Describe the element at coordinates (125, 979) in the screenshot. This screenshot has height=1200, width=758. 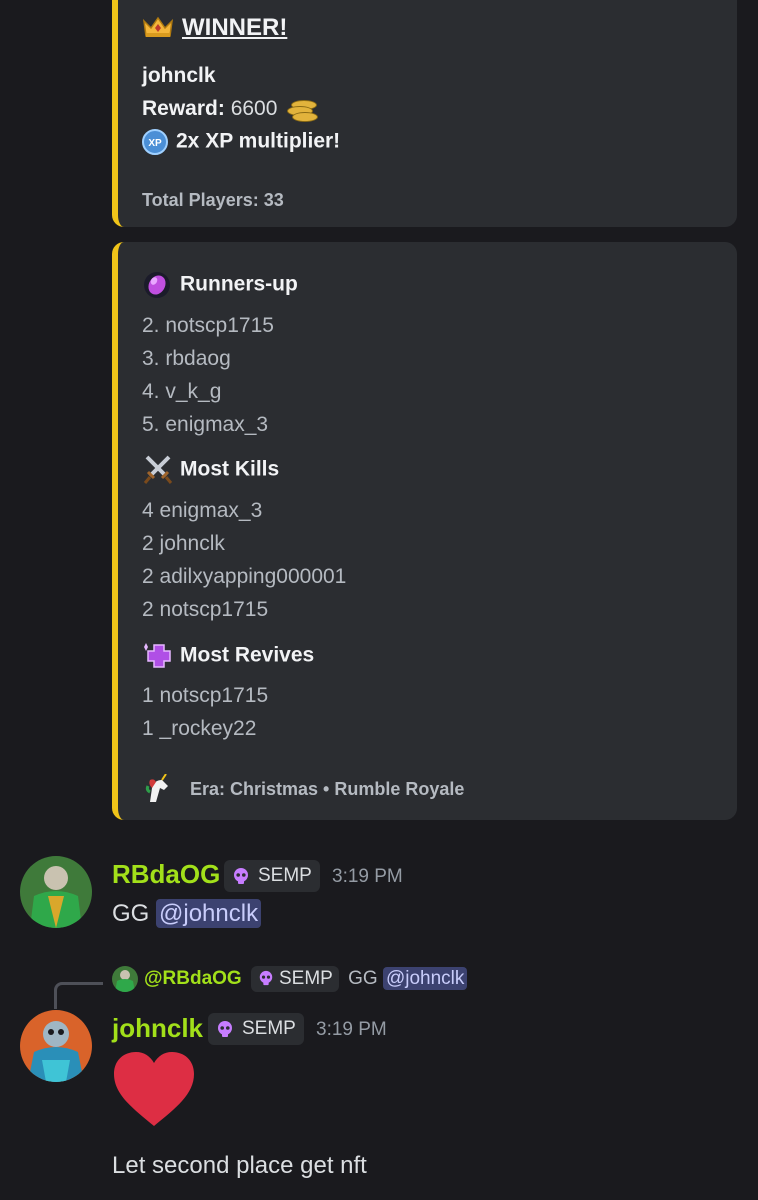
I see `reply-avatar` at that location.